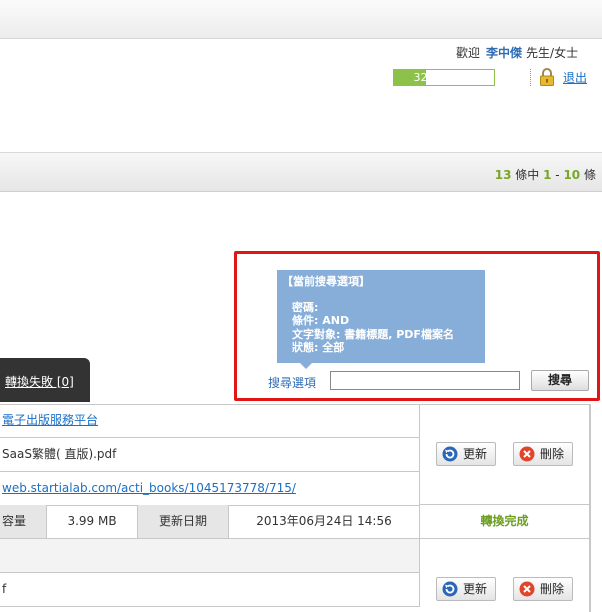 This screenshot has height=612, width=602. I want to click on tooltip-line: 文字對象: 書籍標題, PDF檔案名, so click(373, 334).